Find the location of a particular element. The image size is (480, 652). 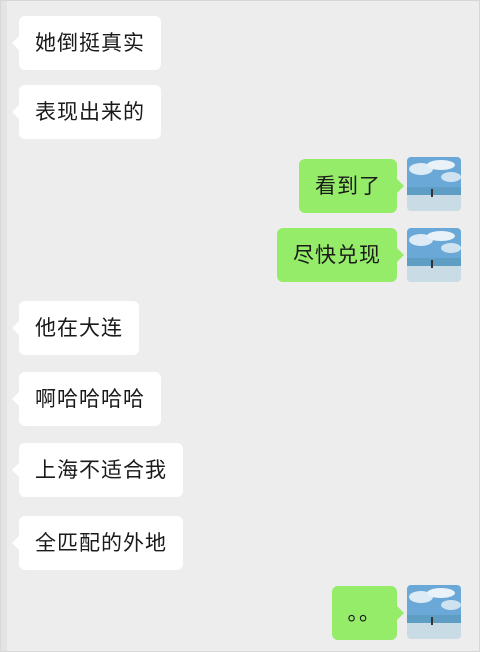

left-edge-strip is located at coordinates (4, 326).